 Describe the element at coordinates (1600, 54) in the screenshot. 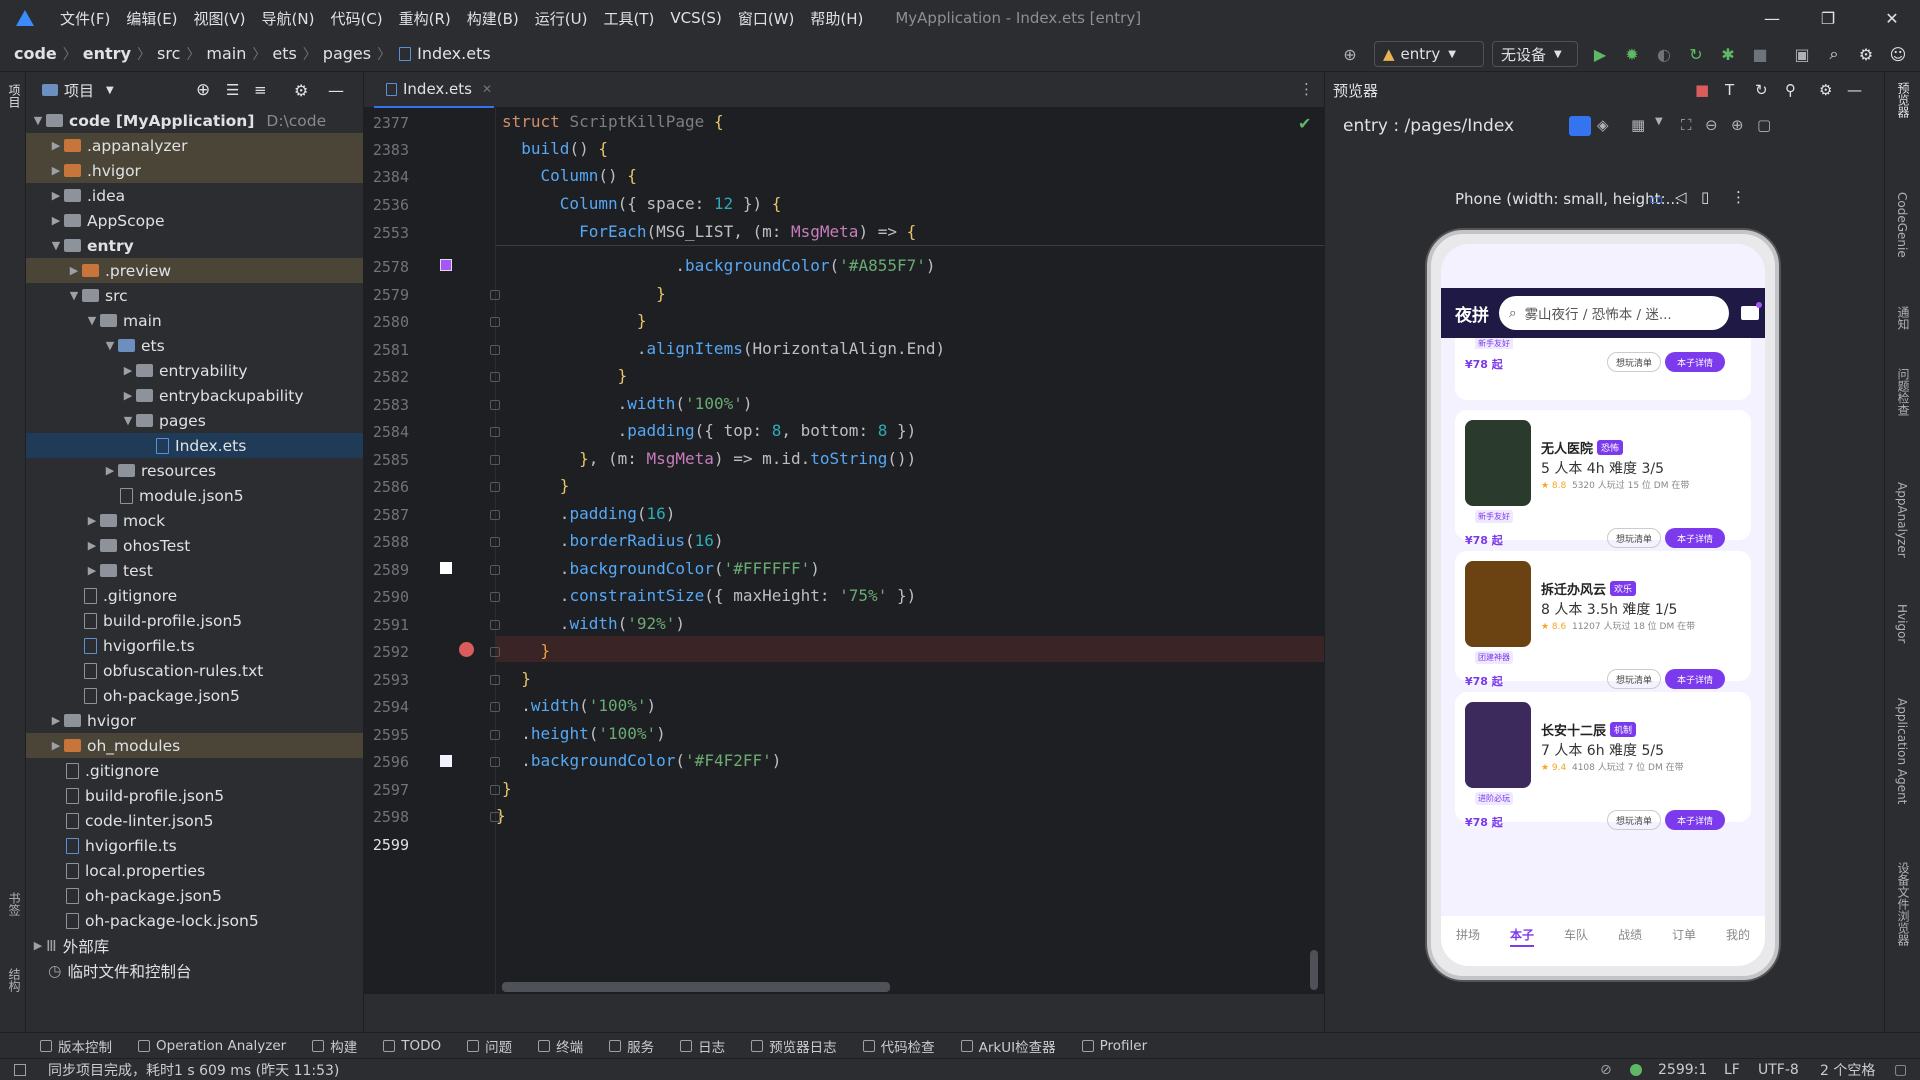

I see `run-icon: ▶` at that location.